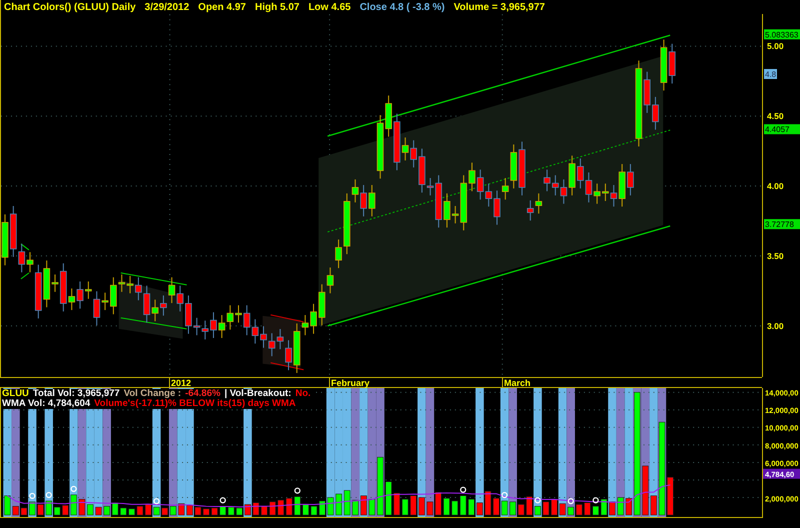 This screenshot has width=800, height=528. What do you see at coordinates (277, 7) in the screenshot?
I see `quote-field: High 5.07` at bounding box center [277, 7].